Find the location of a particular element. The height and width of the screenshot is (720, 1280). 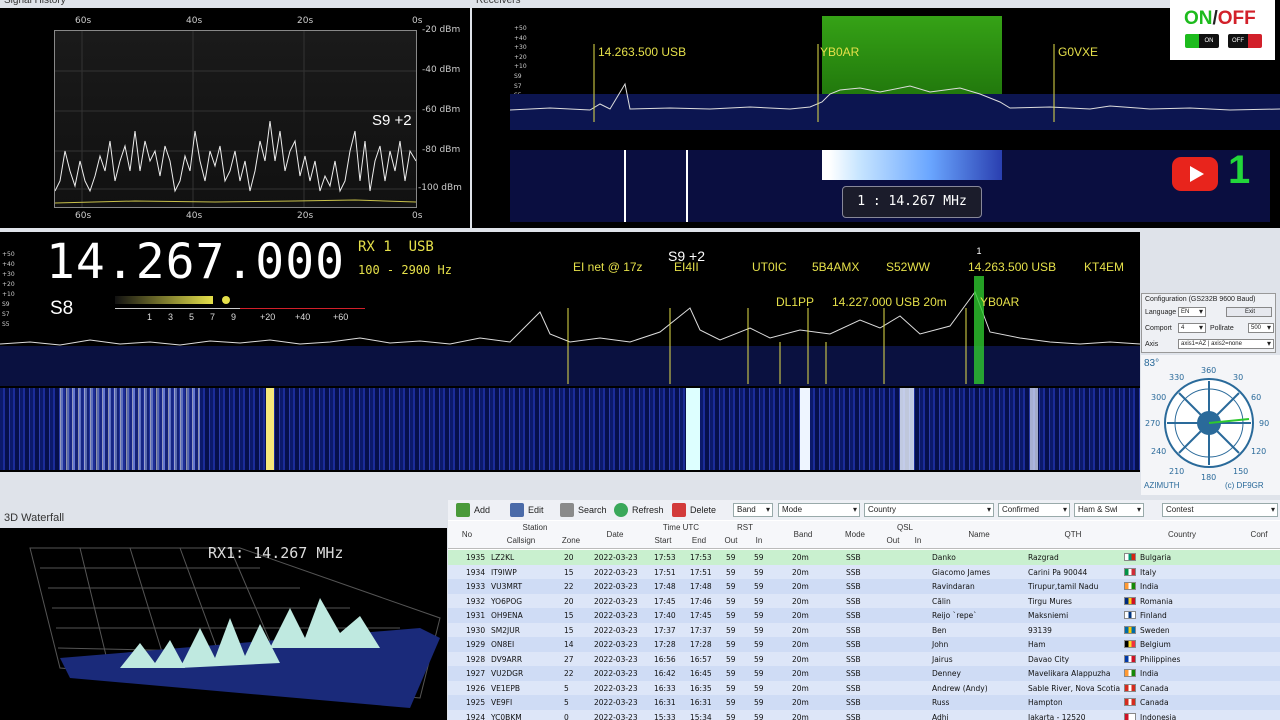

compass-degree: 120 is located at coordinates (1259, 451).